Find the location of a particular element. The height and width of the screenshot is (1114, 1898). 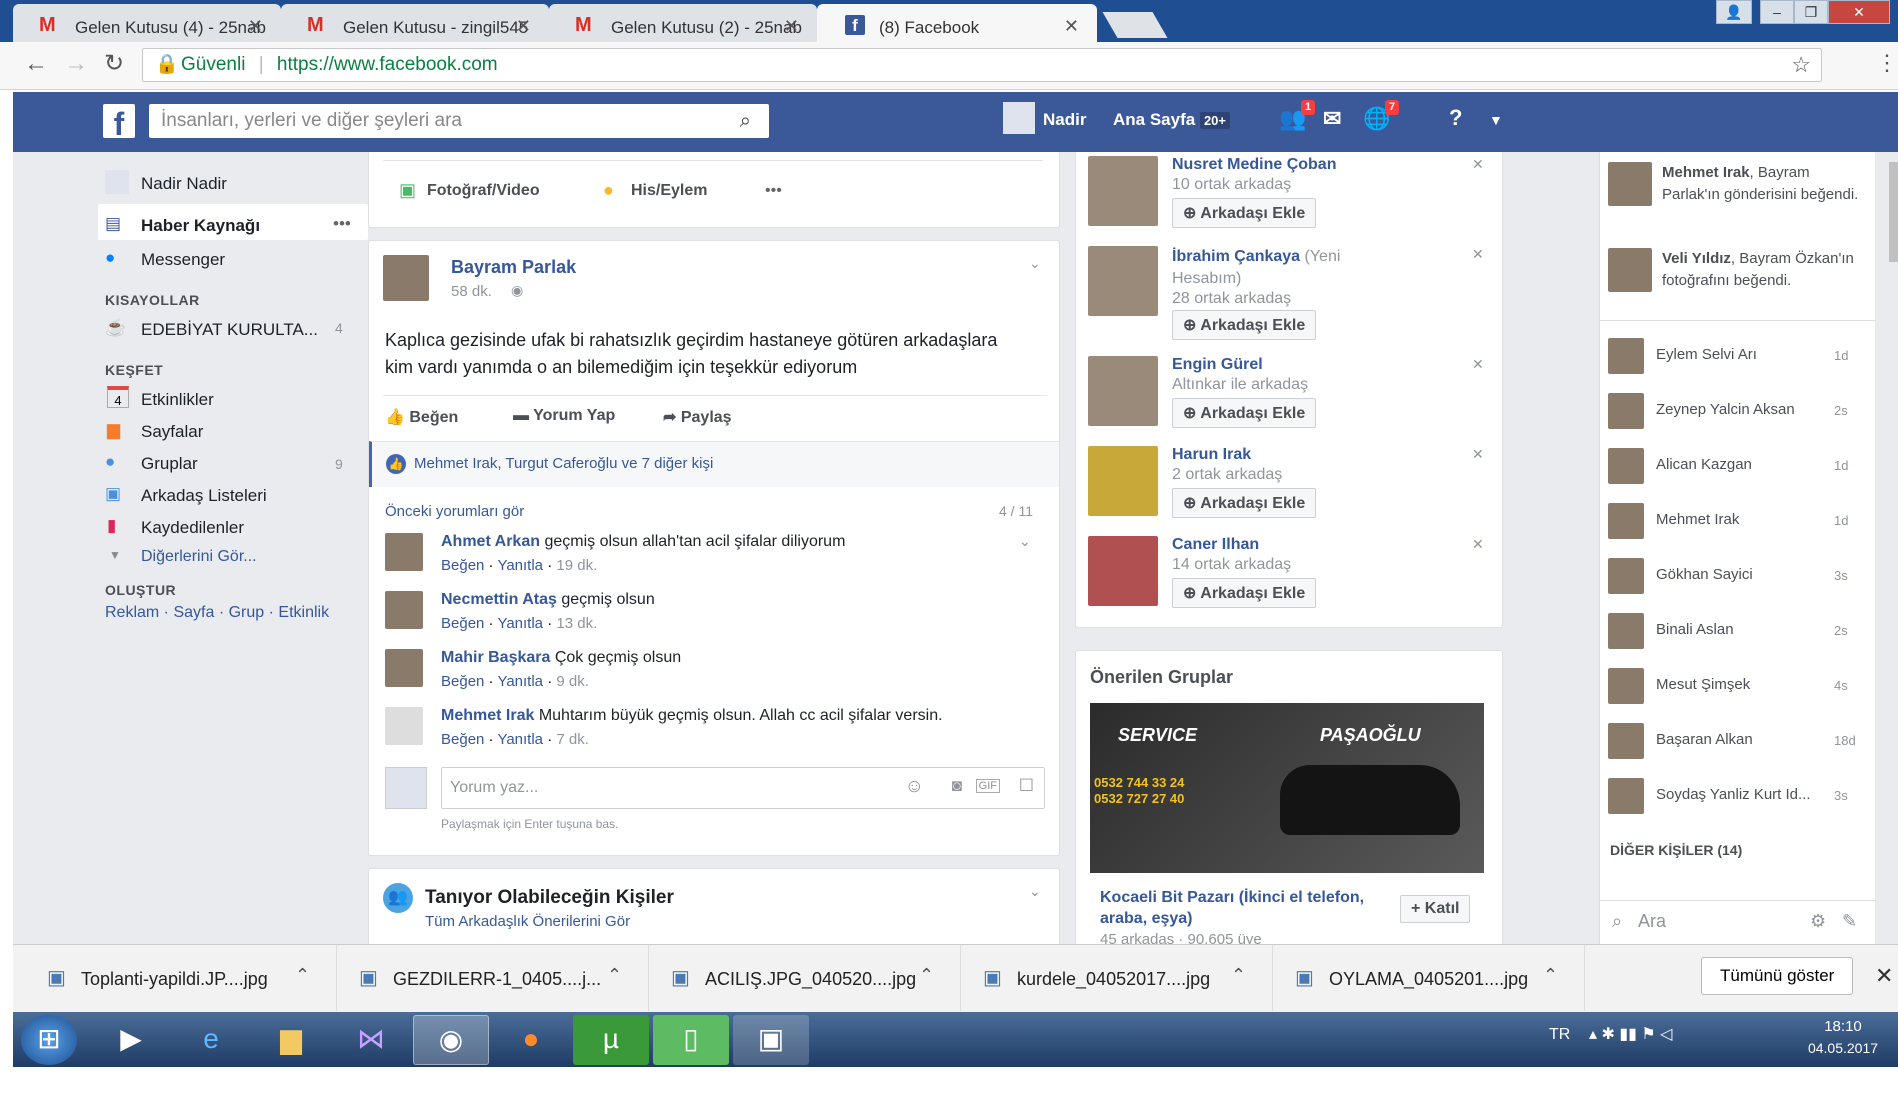

media-player-icon: ▶ is located at coordinates (131, 1040).